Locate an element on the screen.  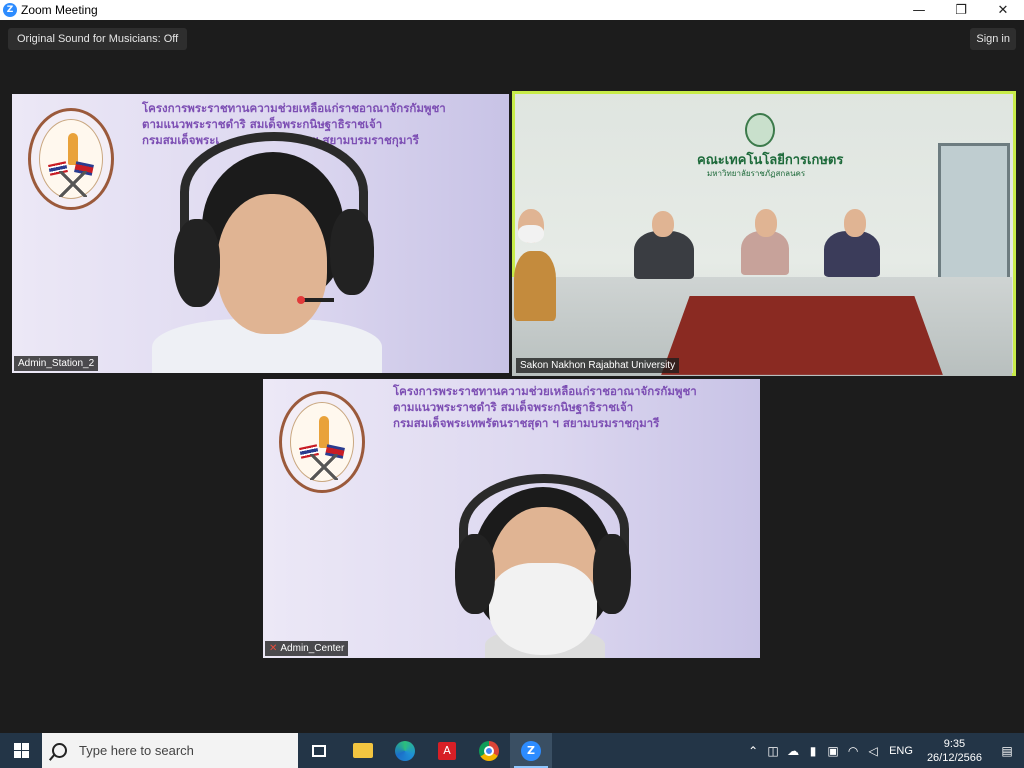
search-placeholder: Type here to search is located at coordinates (136, 750).